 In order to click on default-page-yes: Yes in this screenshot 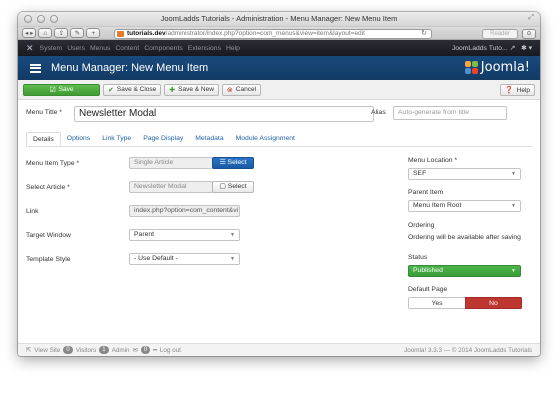, I will do `click(436, 303)`.